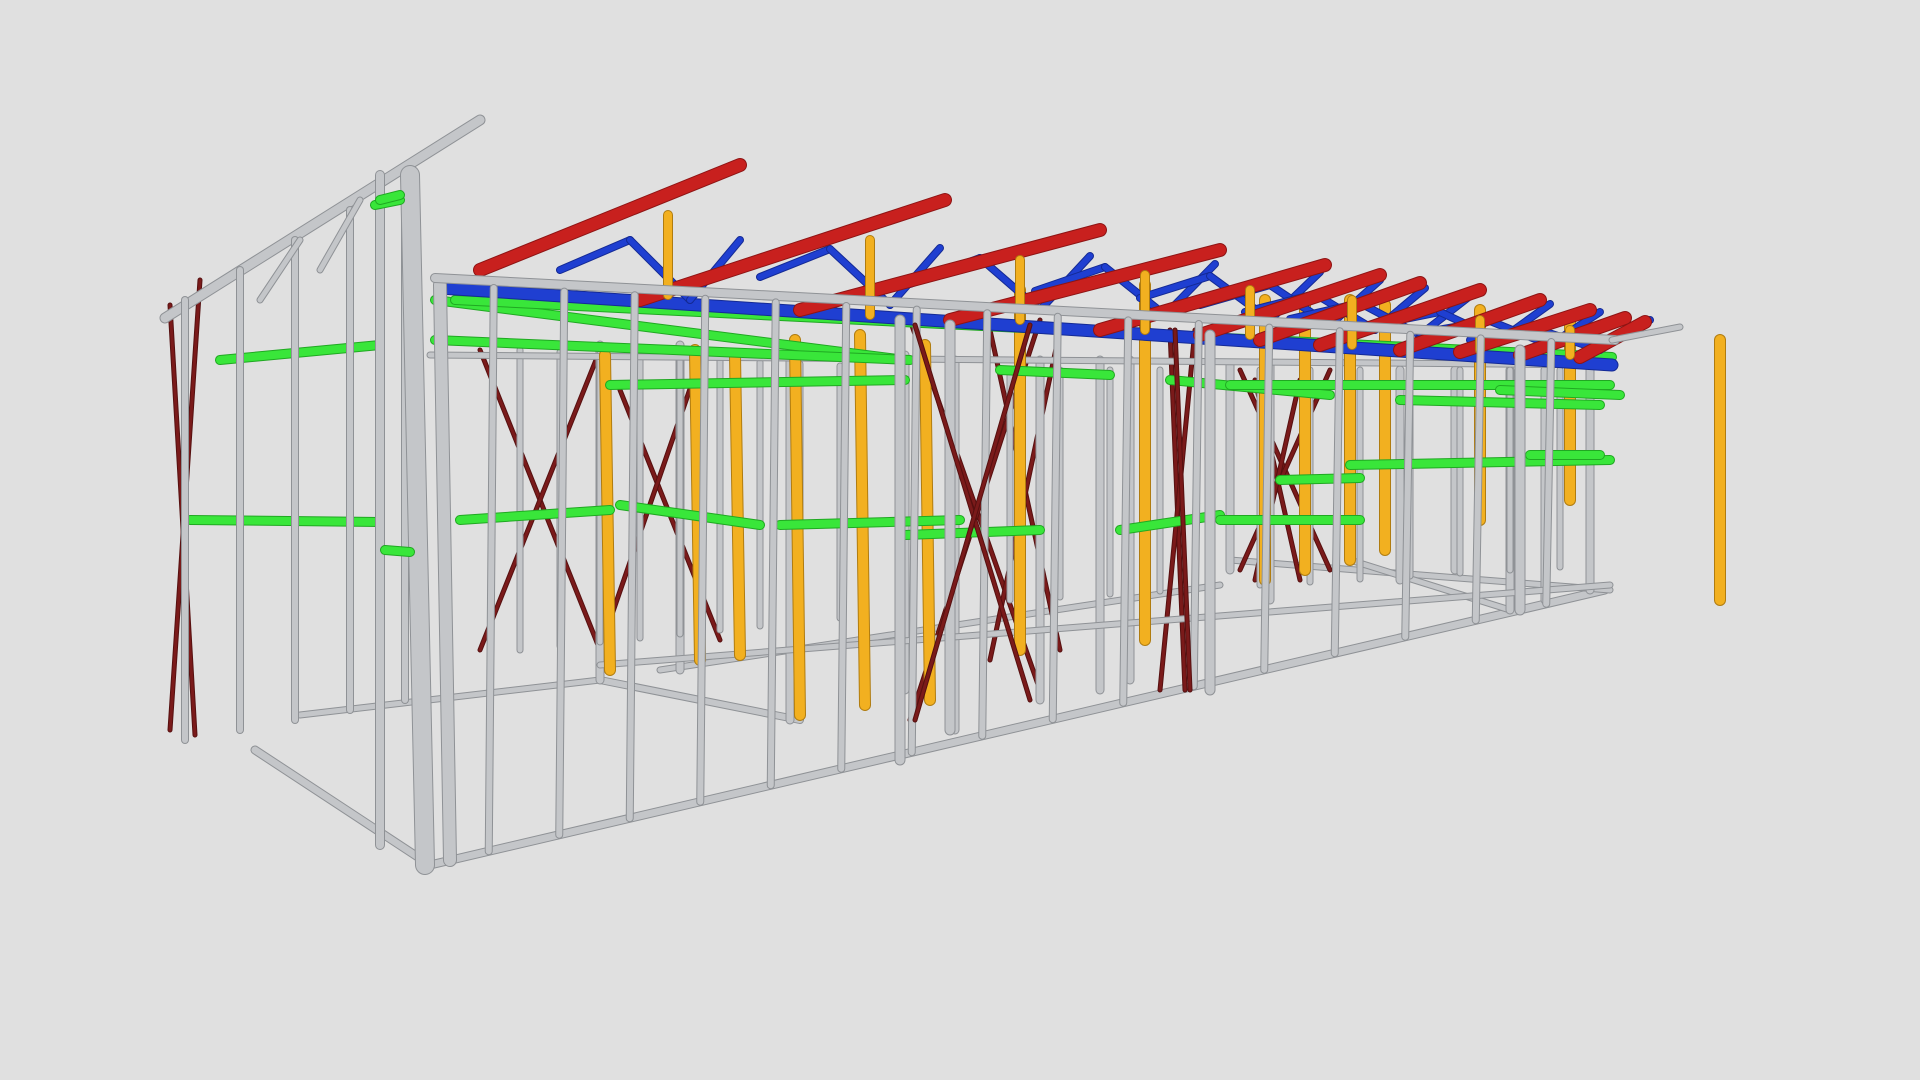  I want to click on post-member, so click(737, 505).